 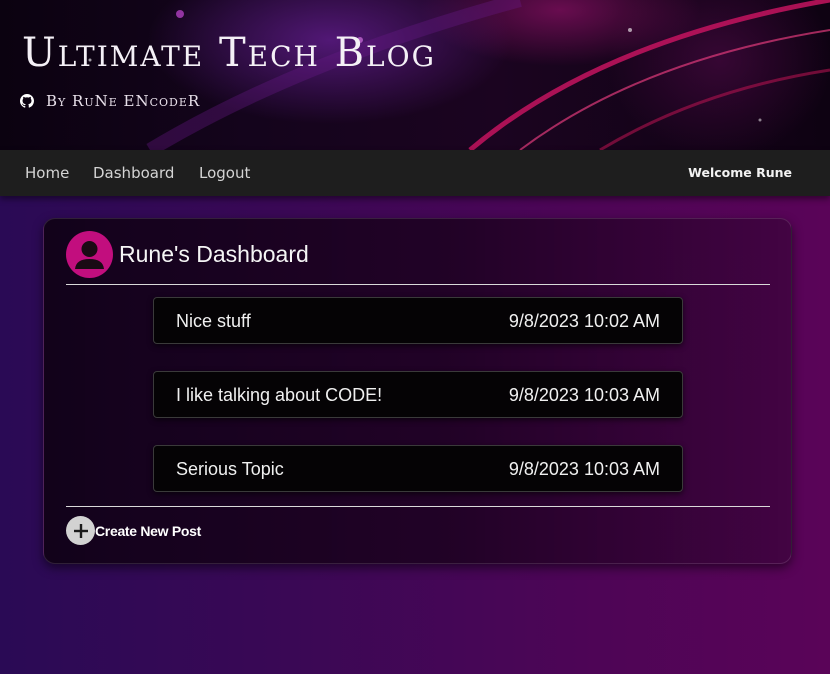 What do you see at coordinates (148, 530) in the screenshot?
I see `create-new-post-label: Create New Post` at bounding box center [148, 530].